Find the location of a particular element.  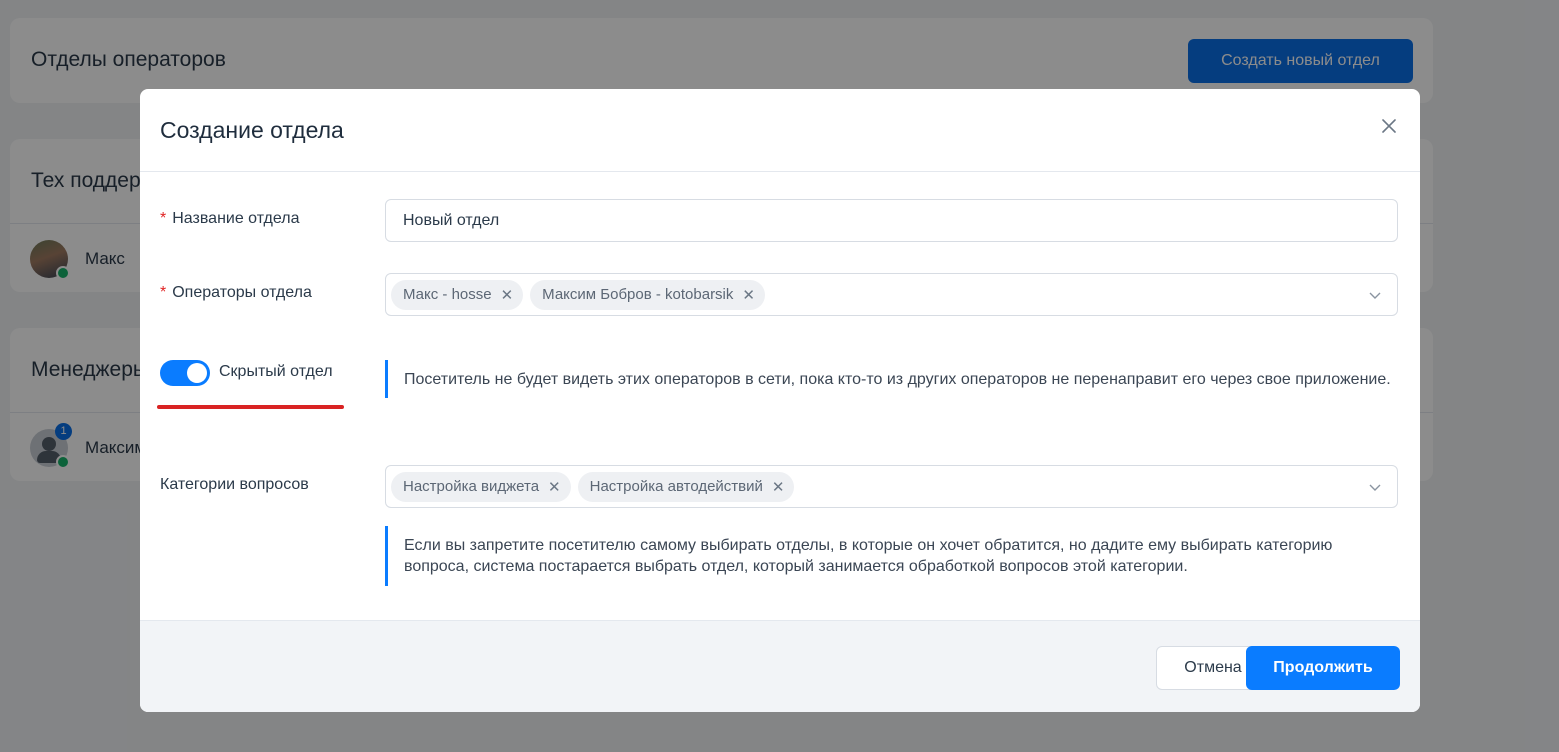

department-name-label: * Название отдела is located at coordinates (230, 218).